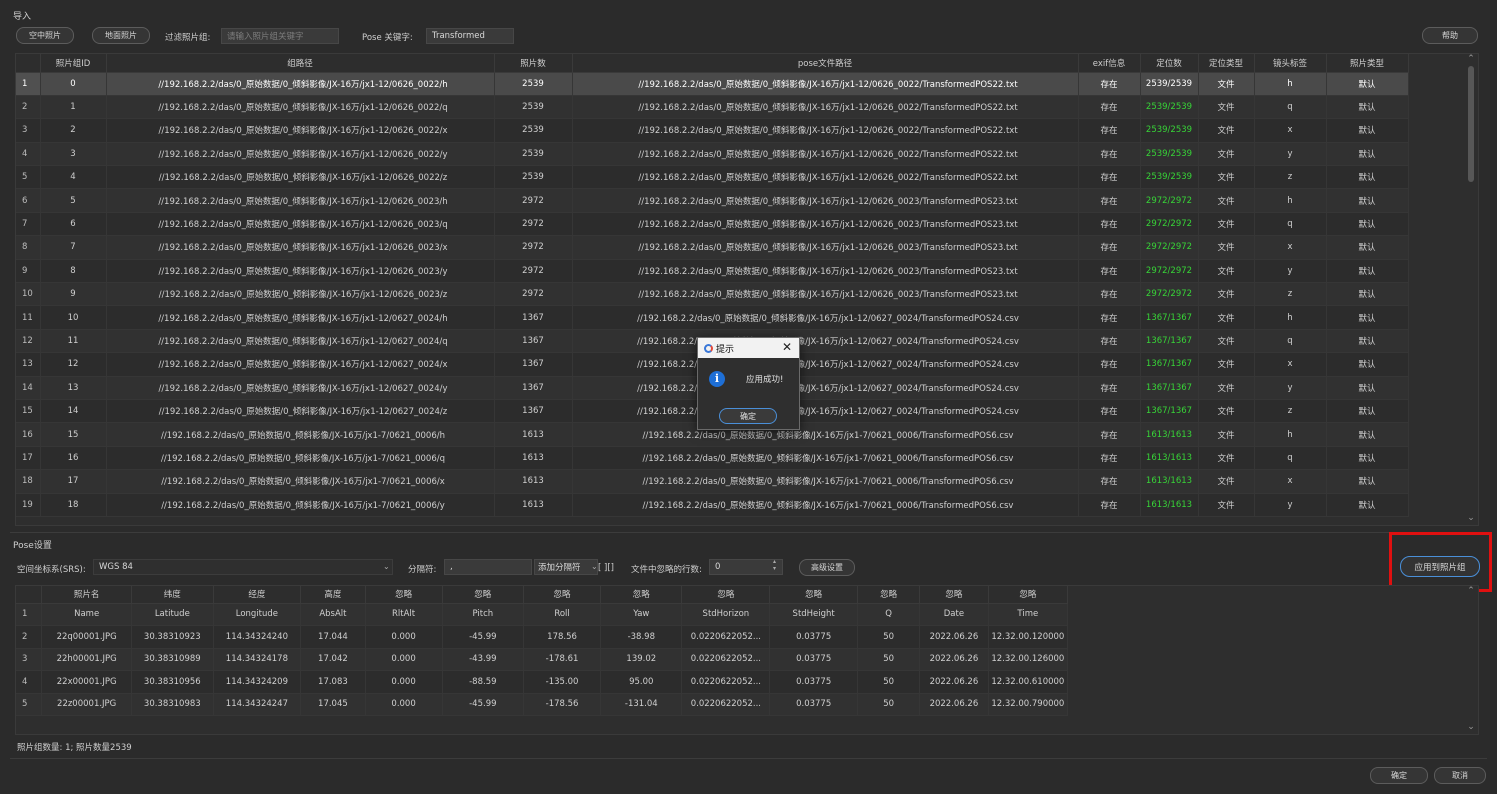 This screenshot has height=794, width=1497. Describe the element at coordinates (87, 595) in the screenshot. I see `header-photo-name: 照片名` at that location.